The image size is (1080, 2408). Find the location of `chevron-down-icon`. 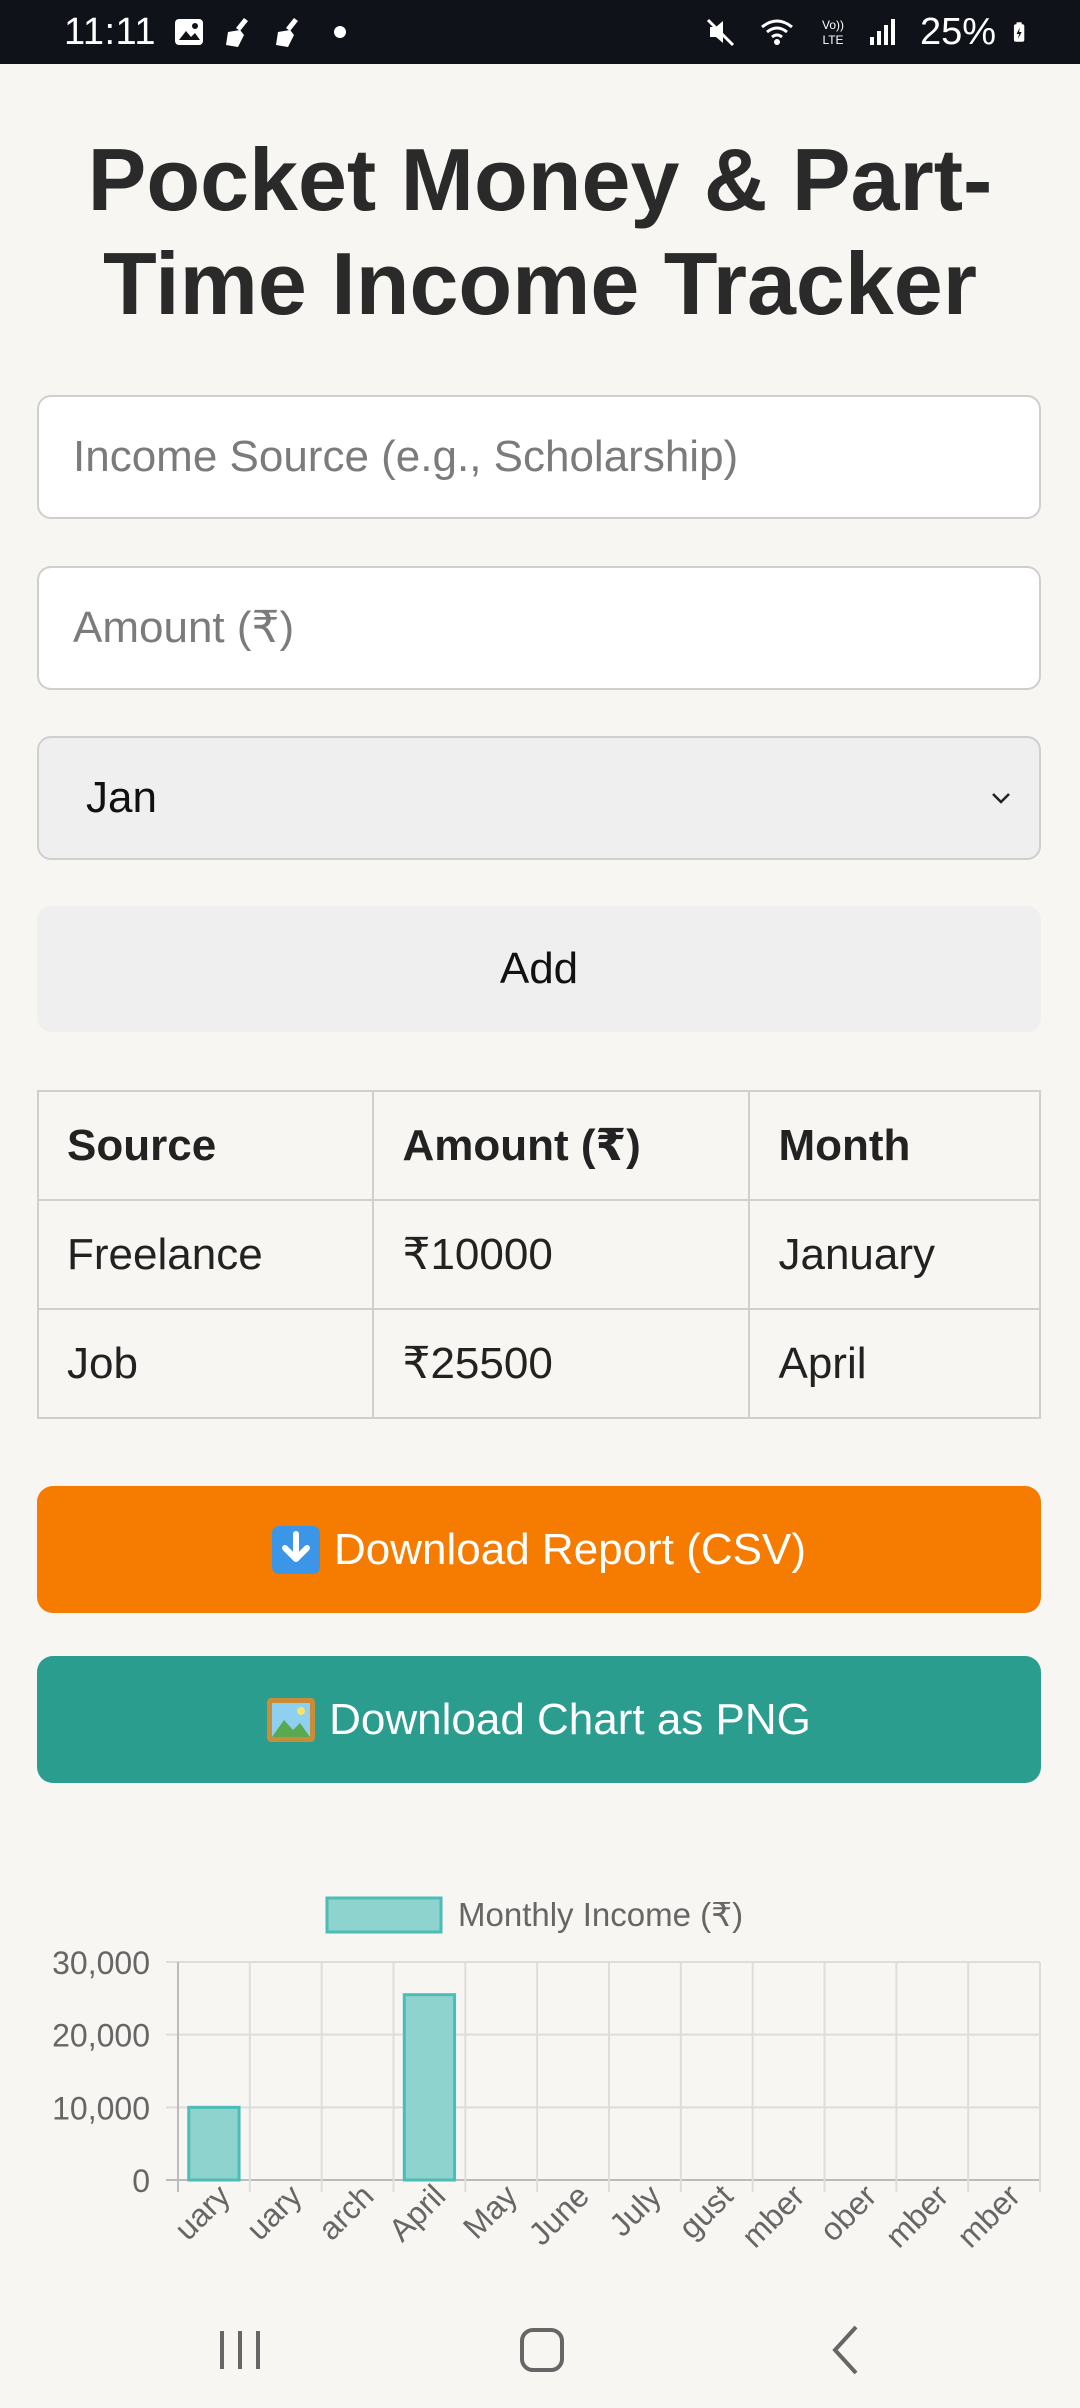

chevron-down-icon is located at coordinates (1001, 798).